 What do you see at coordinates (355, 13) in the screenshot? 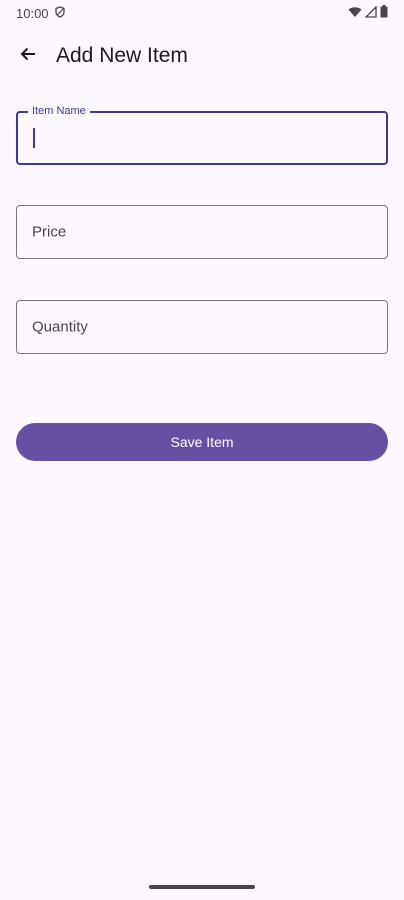
I see `wifi-icon` at bounding box center [355, 13].